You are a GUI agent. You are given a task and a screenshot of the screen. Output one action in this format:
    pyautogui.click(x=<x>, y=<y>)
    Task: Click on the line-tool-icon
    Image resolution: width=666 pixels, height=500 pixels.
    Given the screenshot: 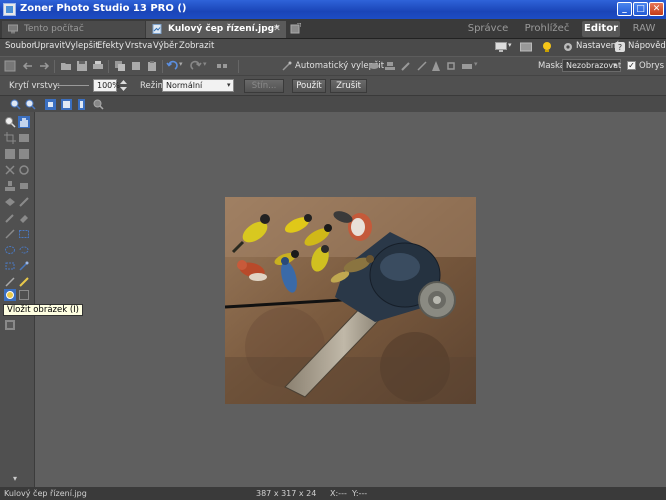 What is the action you would take?
    pyautogui.click(x=10, y=282)
    